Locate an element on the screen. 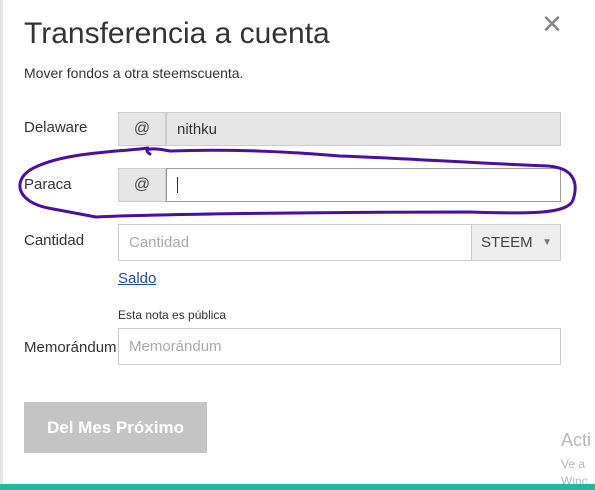 Image resolution: width=595 pixels, height=490 pixels. watermark-line-1: Acti is located at coordinates (576, 440).